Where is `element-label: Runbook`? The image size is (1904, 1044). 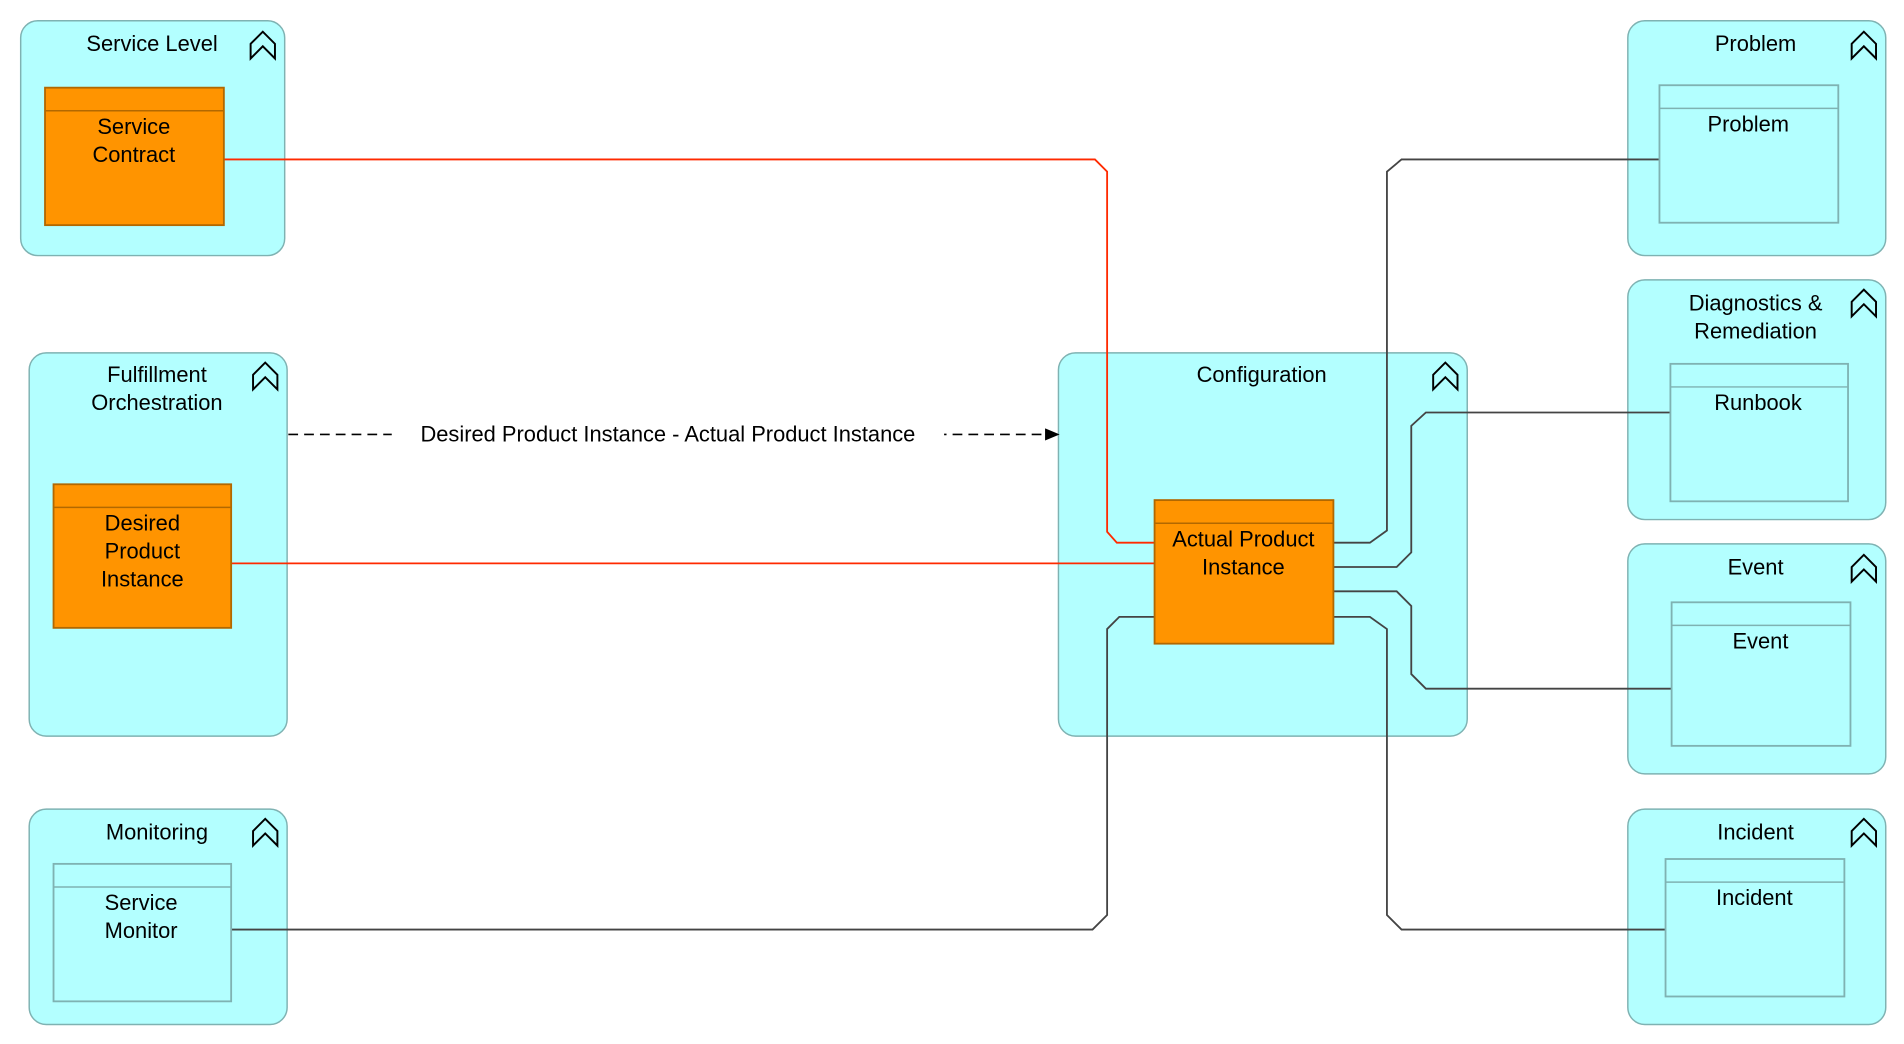
element-label: Runbook is located at coordinates (1758, 402).